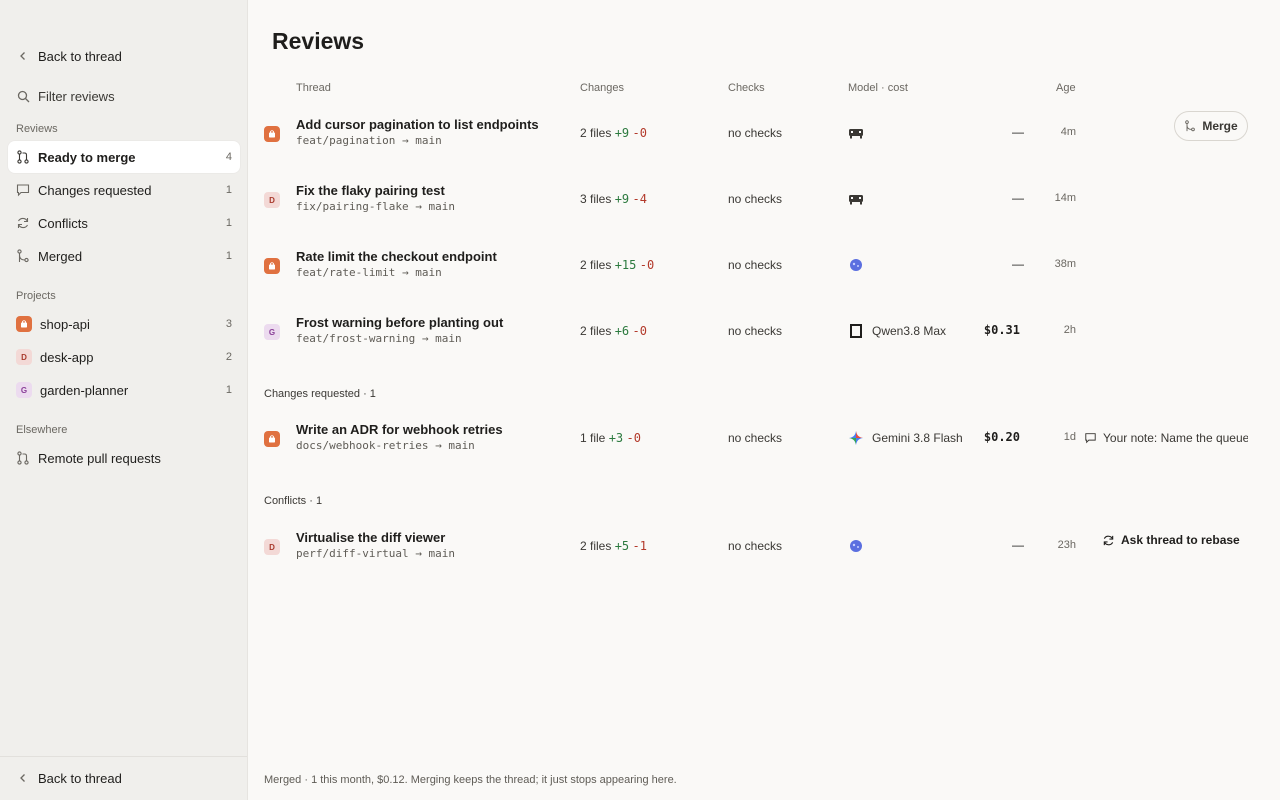 The height and width of the screenshot is (800, 1280). I want to click on sidebar-item-label: Remote pull requests, so click(99, 458).